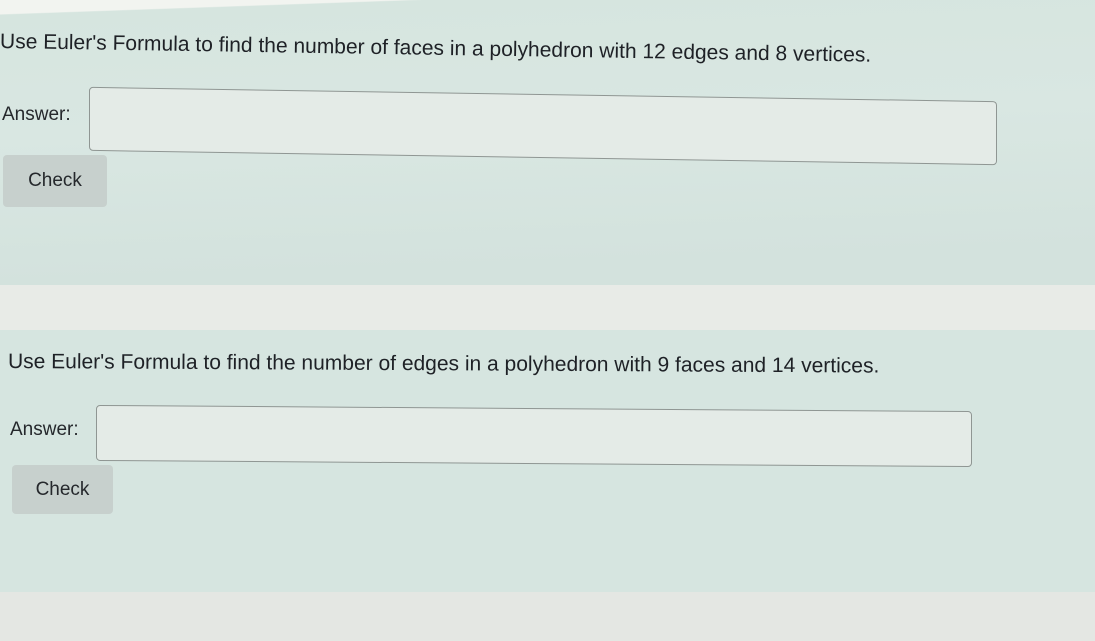  Describe the element at coordinates (55, 181) in the screenshot. I see `check-button-1: Check` at that location.